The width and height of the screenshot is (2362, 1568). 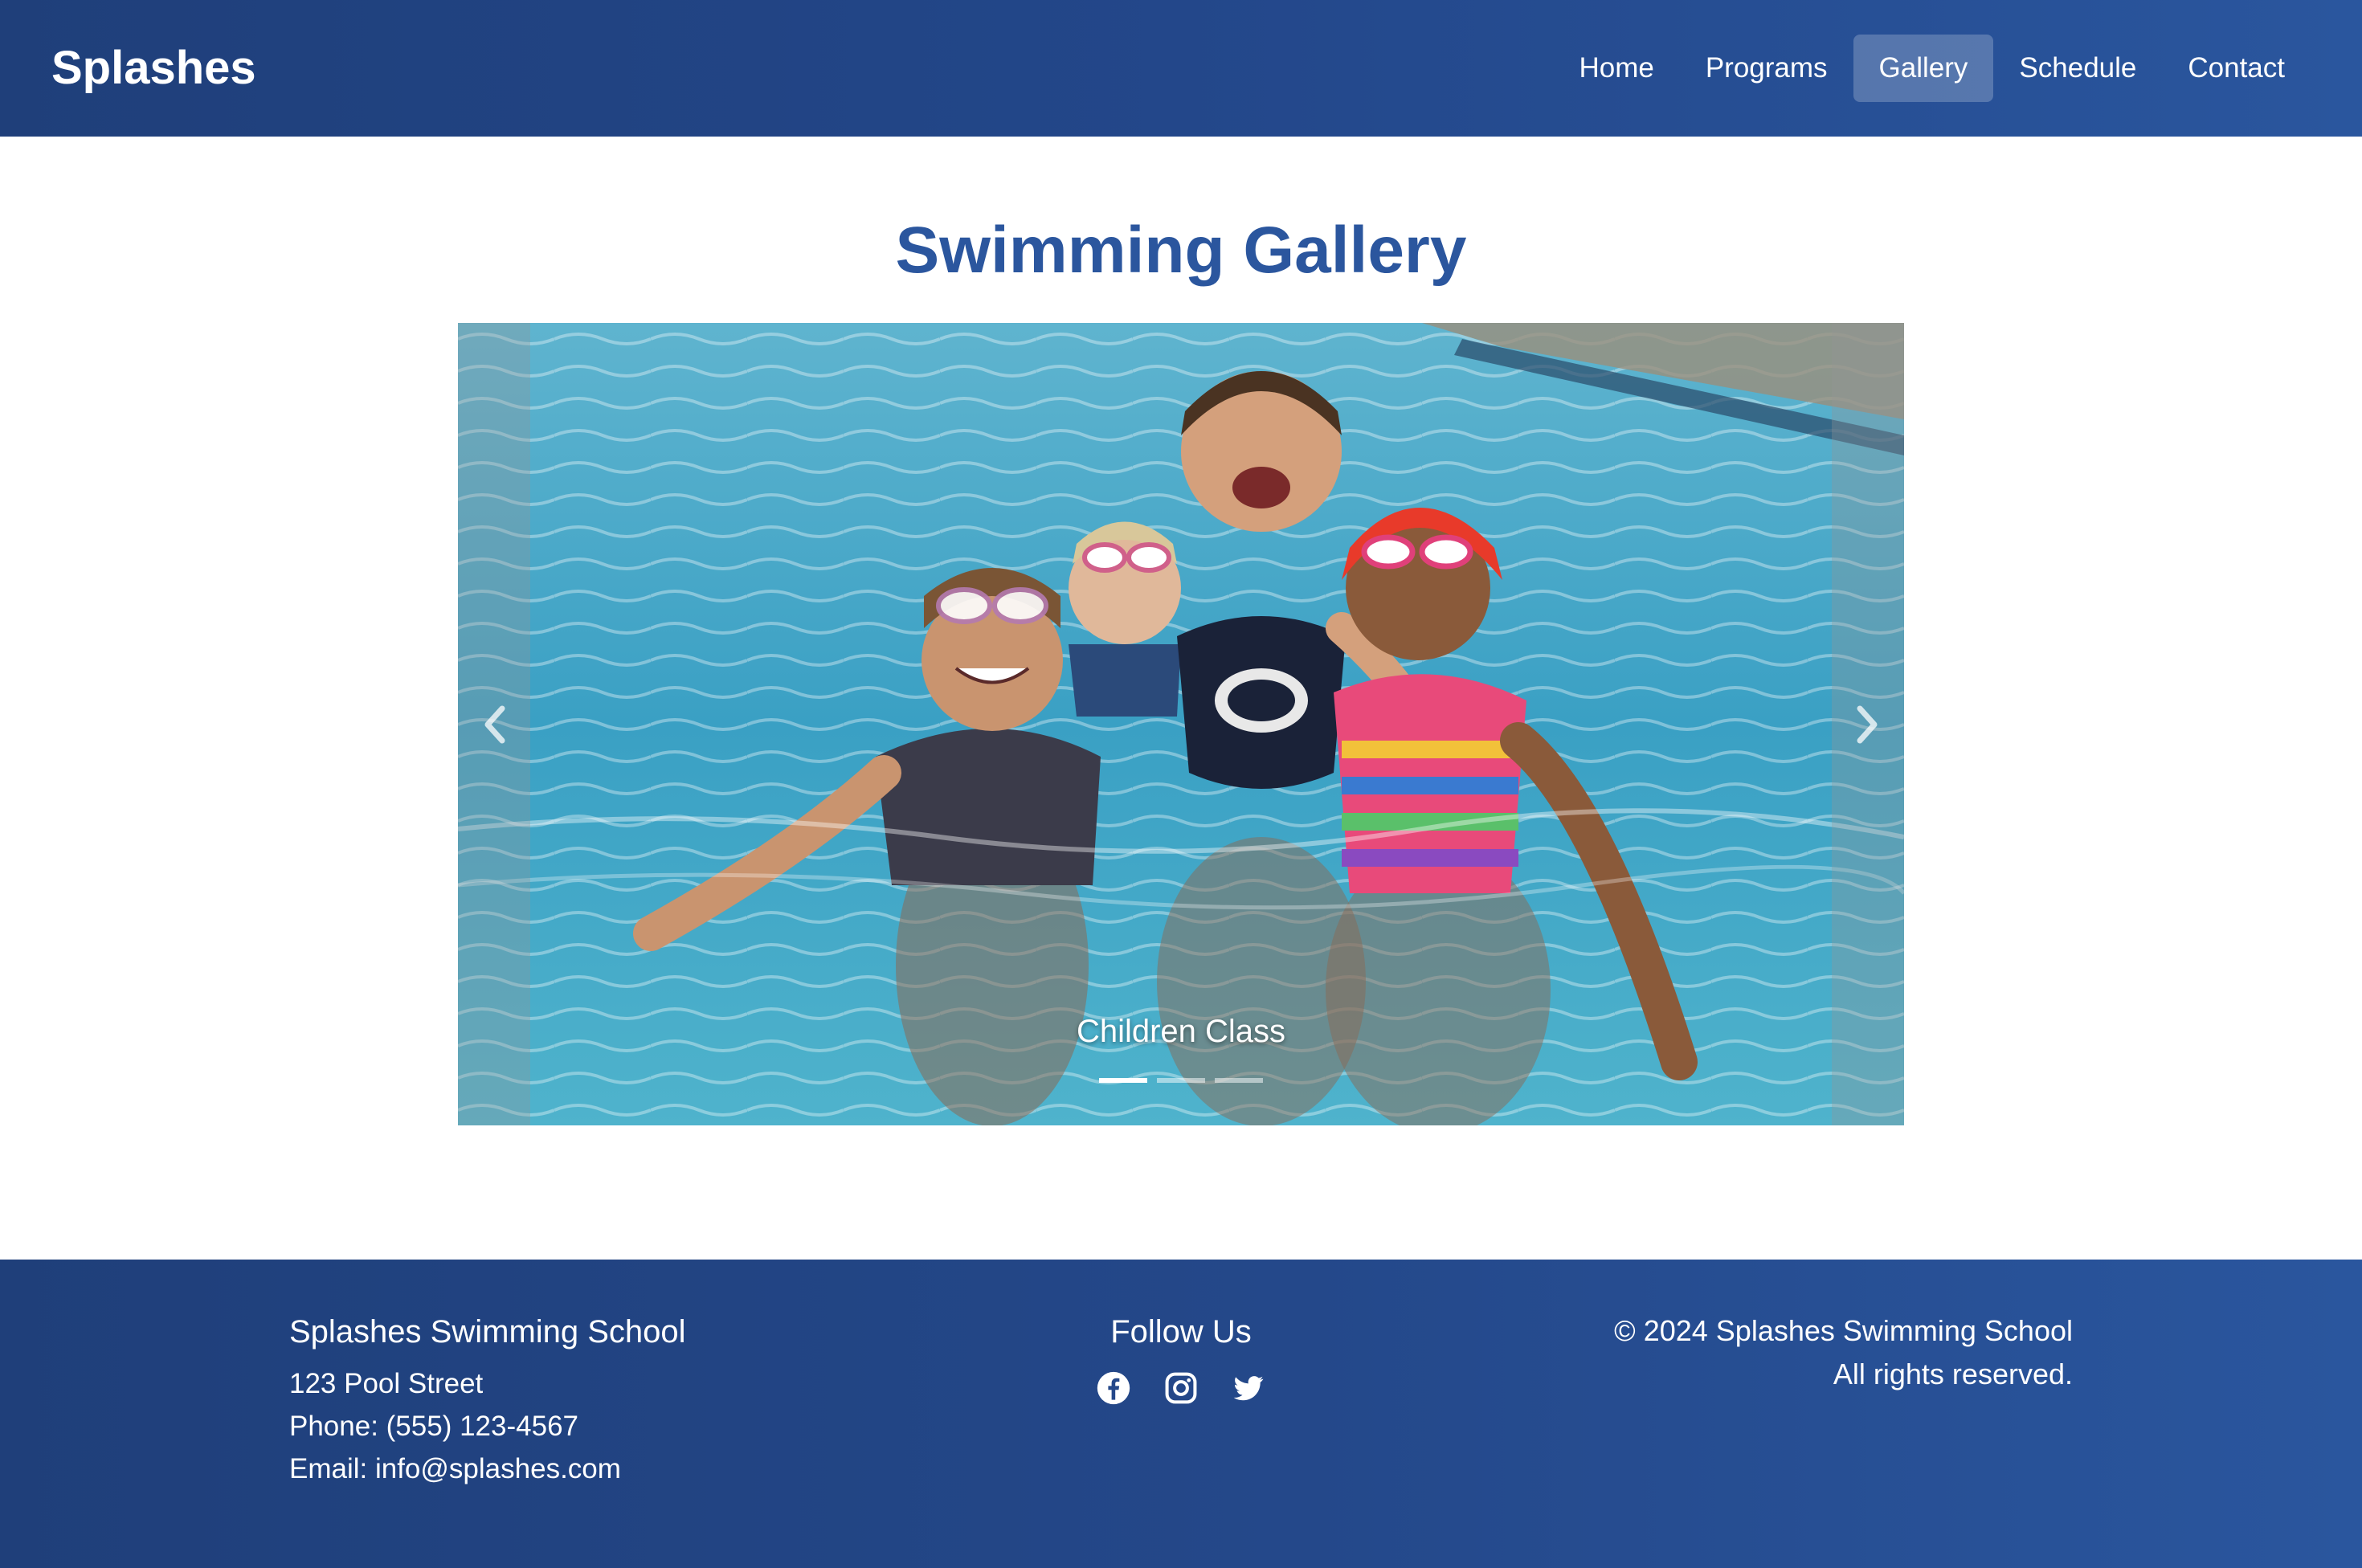 I want to click on social-links, so click(x=1181, y=1388).